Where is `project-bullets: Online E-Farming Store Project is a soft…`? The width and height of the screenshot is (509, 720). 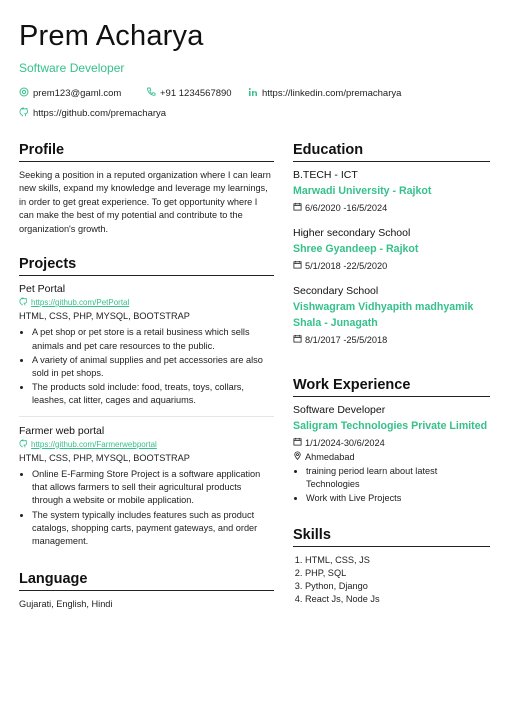 project-bullets: Online E-Farming Store Project is a soft… is located at coordinates (146, 508).